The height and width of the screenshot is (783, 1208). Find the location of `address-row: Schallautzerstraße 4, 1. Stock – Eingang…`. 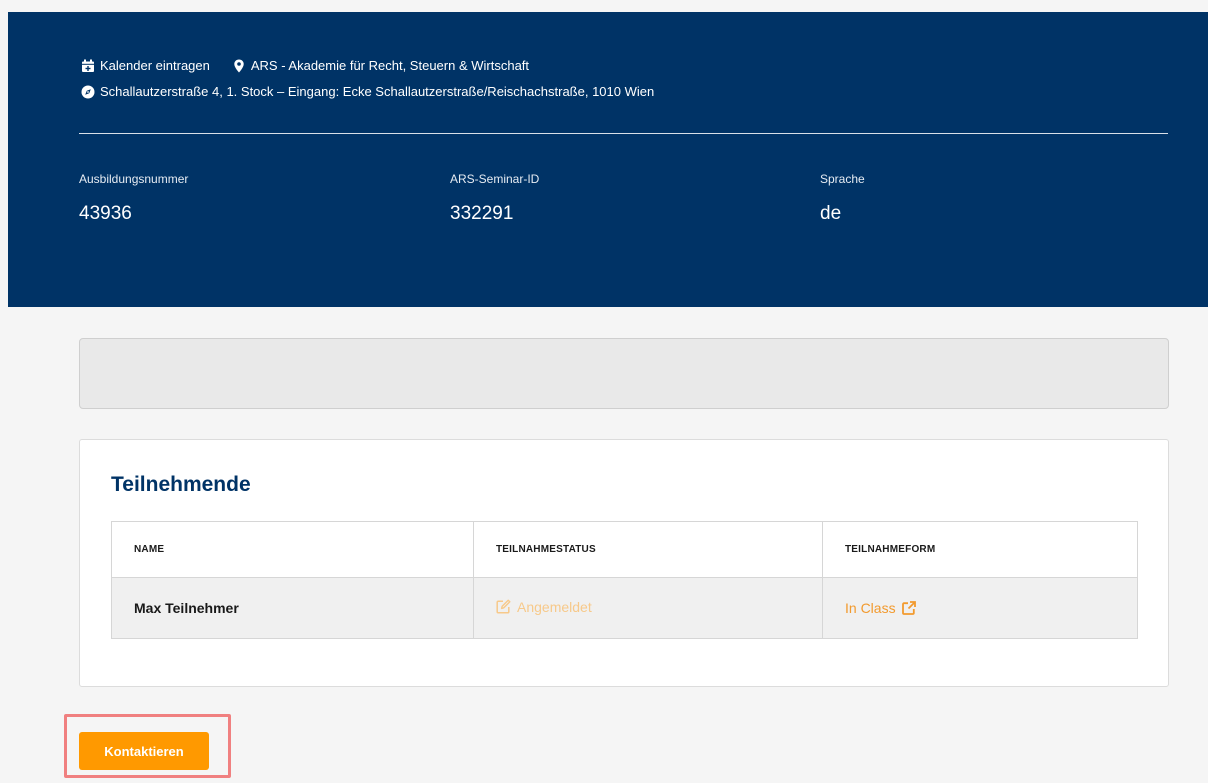

address-row: Schallautzerstraße 4, 1. Stock – Eingang… is located at coordinates (378, 92).